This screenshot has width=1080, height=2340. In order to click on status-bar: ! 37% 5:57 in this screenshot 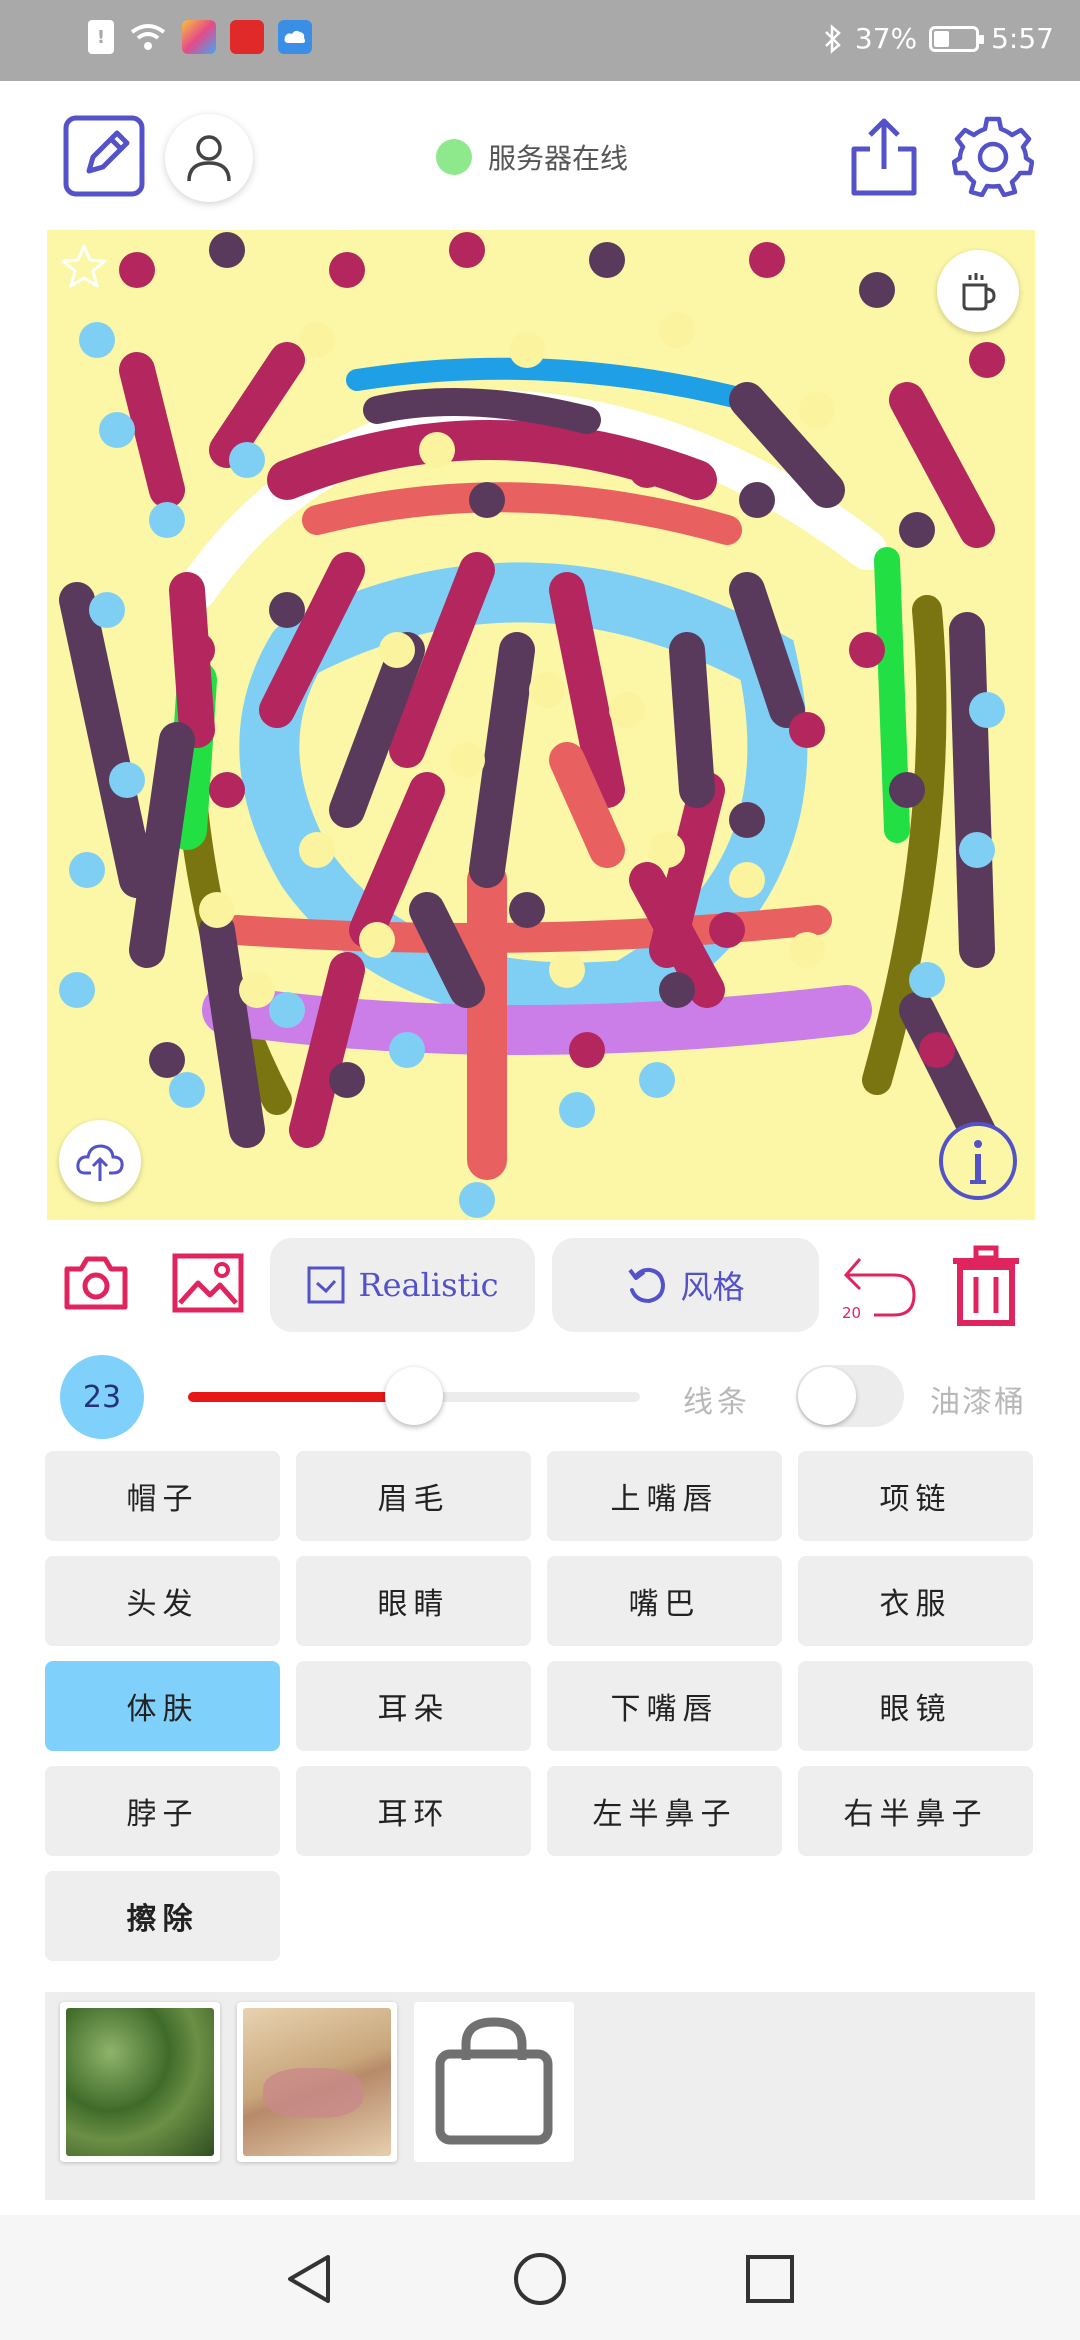, I will do `click(540, 40)`.